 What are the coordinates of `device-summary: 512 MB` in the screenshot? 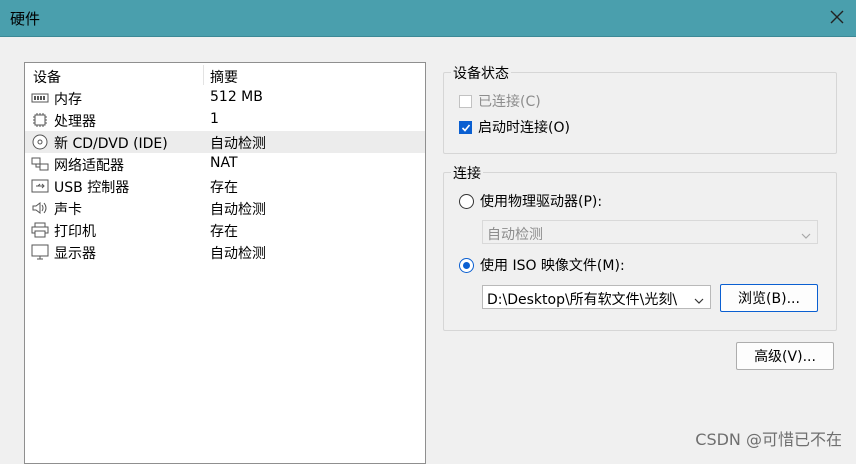 It's located at (236, 97).